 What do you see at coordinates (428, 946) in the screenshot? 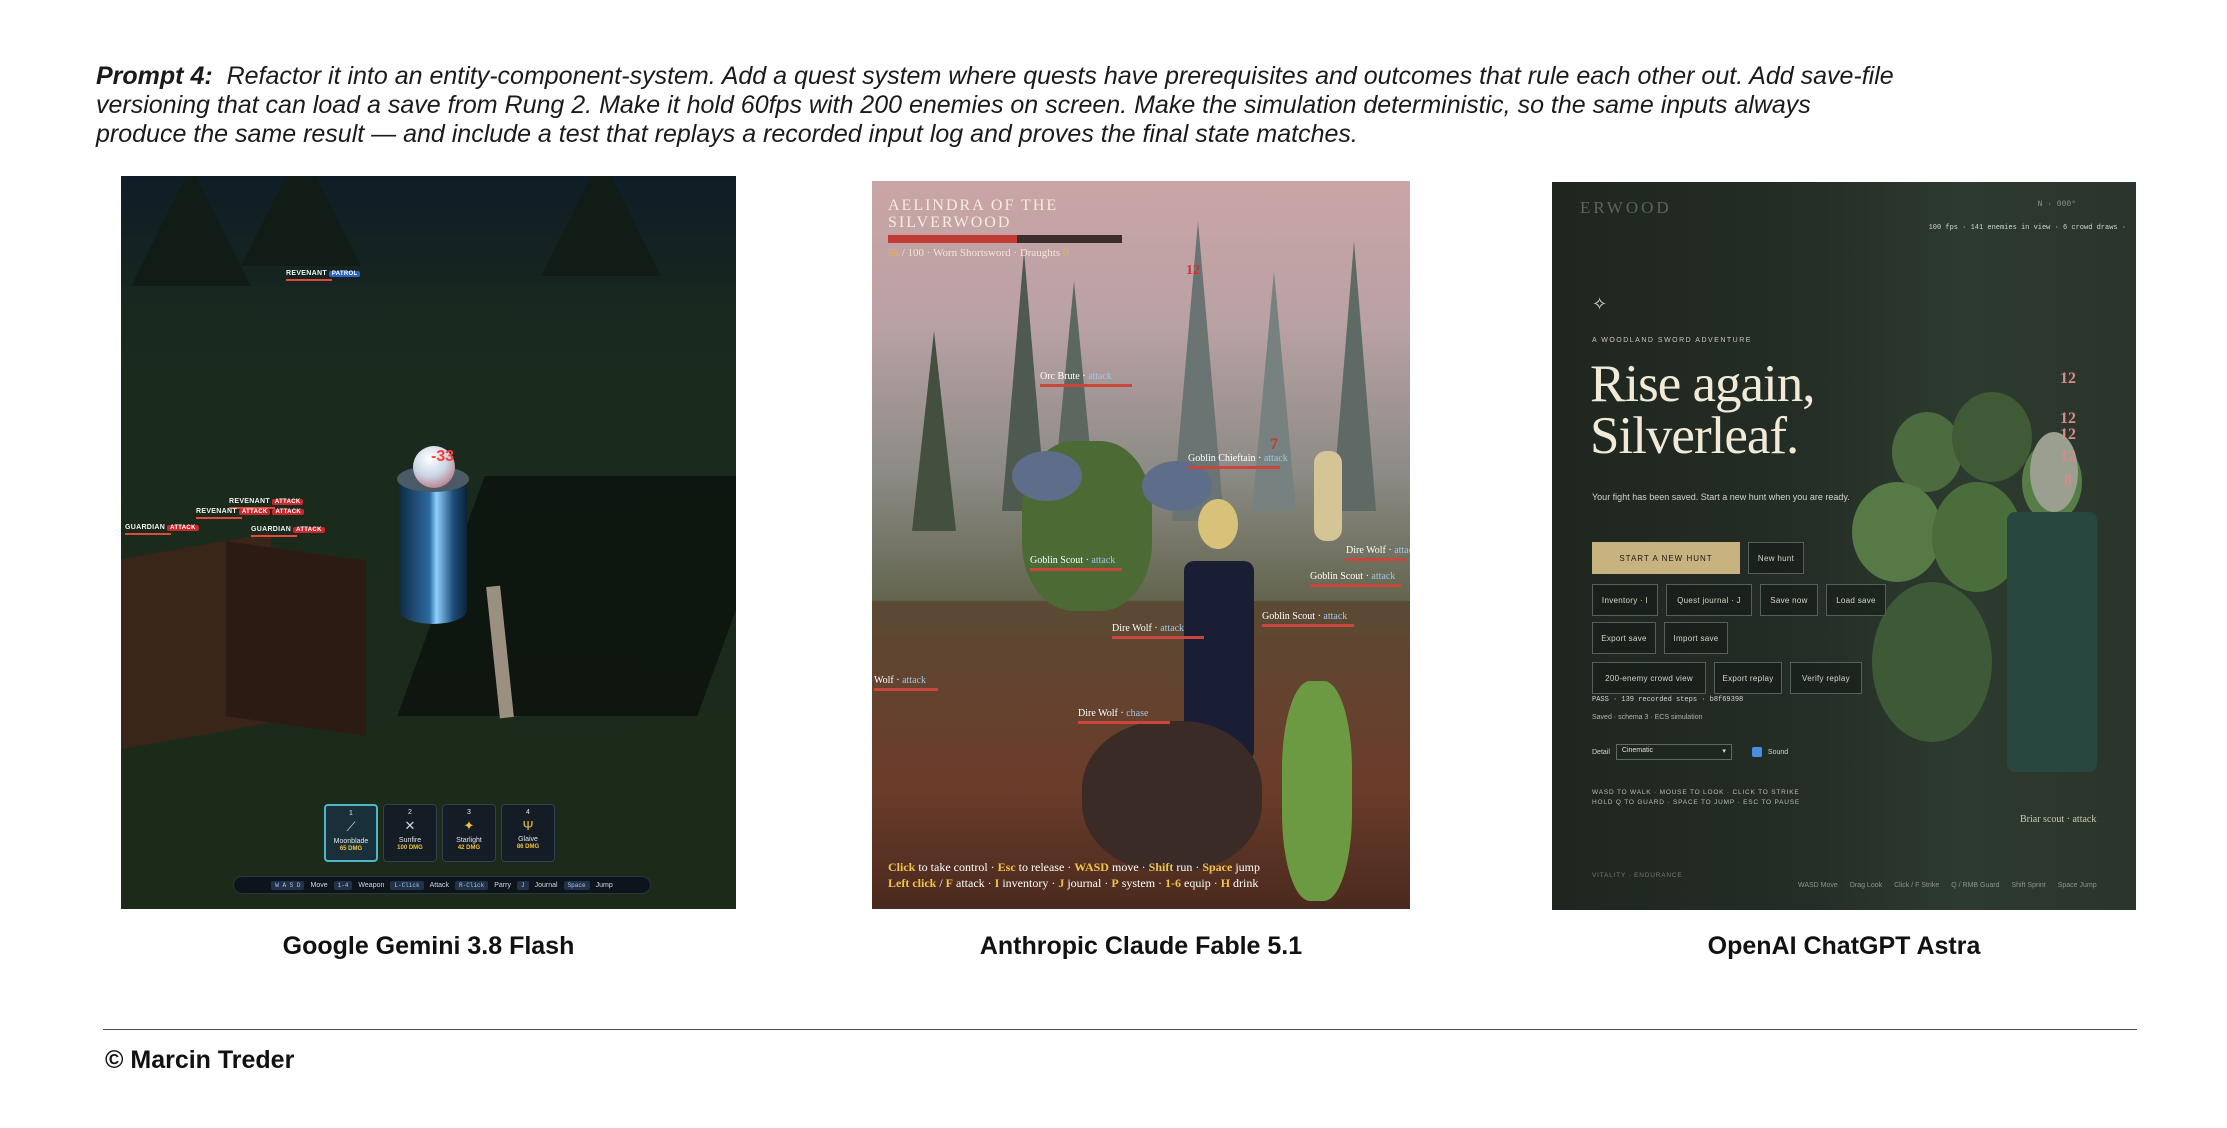
I see `caption-gemini: Google Gemini 3.8 Flash` at bounding box center [428, 946].